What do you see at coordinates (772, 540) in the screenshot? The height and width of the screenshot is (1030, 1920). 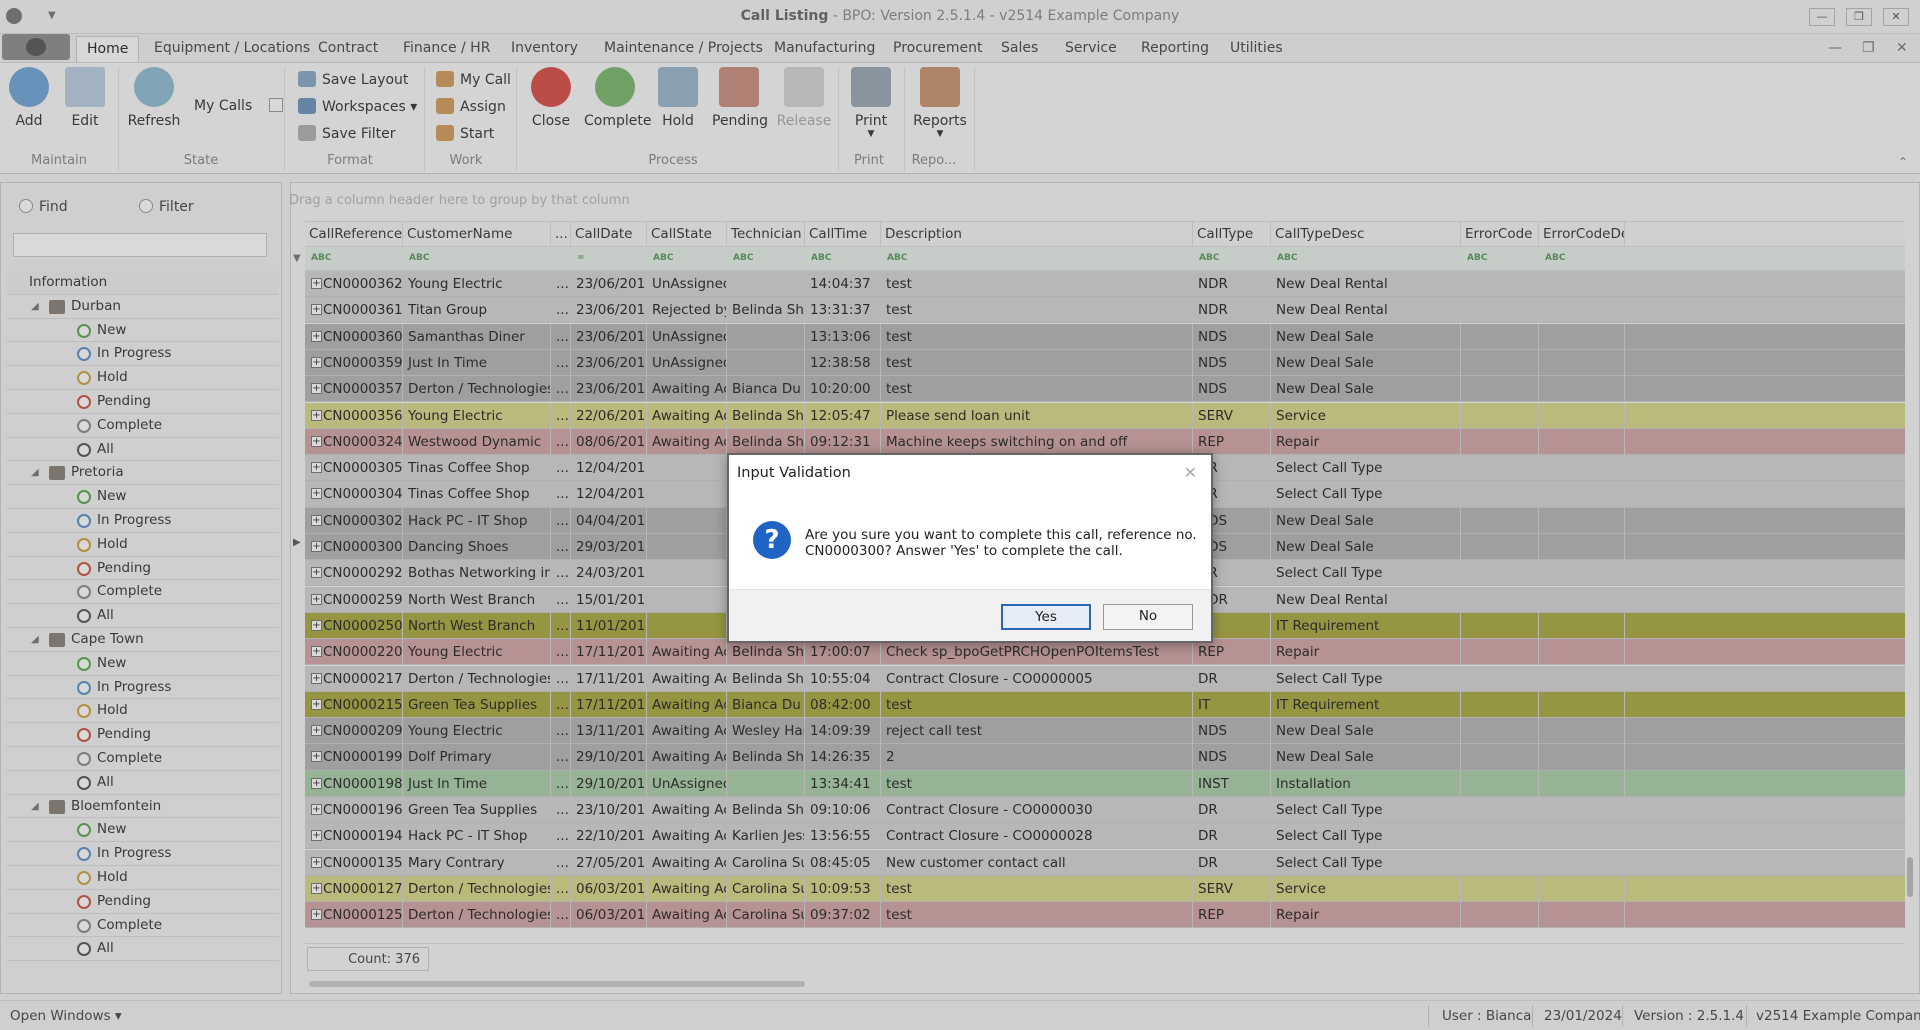 I see `question-icon: ?` at bounding box center [772, 540].